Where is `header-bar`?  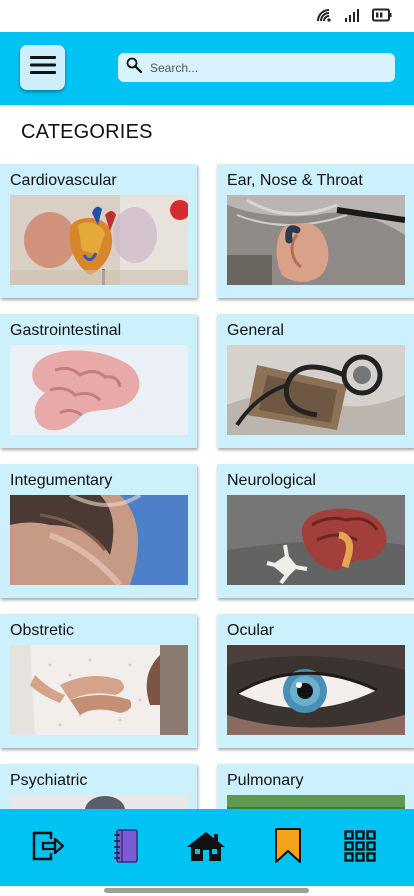 header-bar is located at coordinates (207, 68).